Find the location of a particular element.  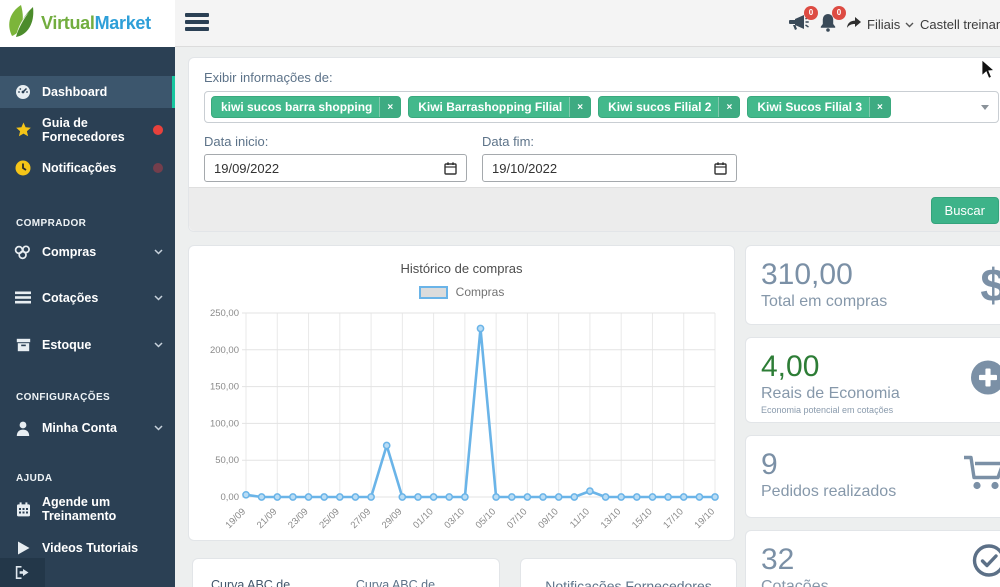

svg-text: 05/10 is located at coordinates (486, 518).